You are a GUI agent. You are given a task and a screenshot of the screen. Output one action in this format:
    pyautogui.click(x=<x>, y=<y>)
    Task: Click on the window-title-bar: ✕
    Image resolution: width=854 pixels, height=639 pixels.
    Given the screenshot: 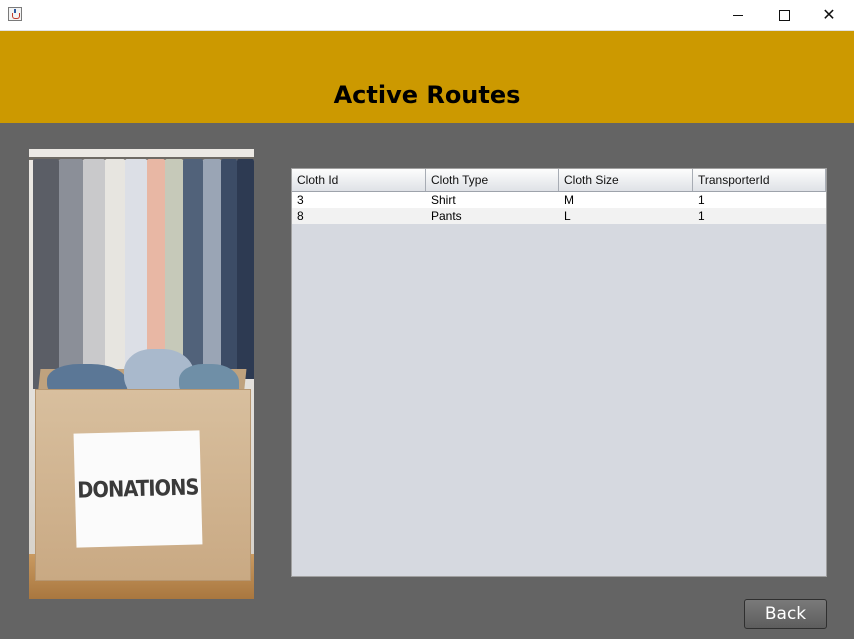 What is the action you would take?
    pyautogui.click(x=427, y=15)
    